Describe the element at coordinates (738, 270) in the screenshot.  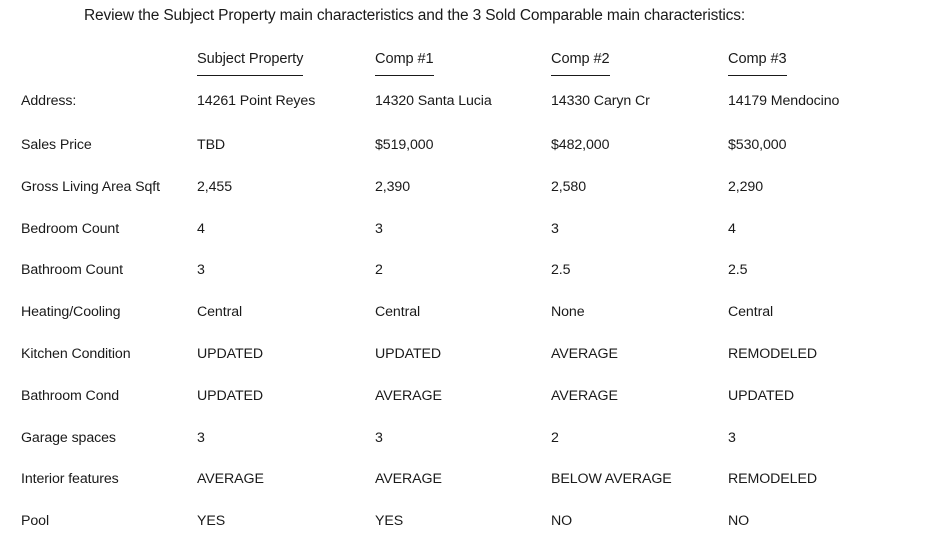
I see `cell-comp-3: 2.5` at that location.